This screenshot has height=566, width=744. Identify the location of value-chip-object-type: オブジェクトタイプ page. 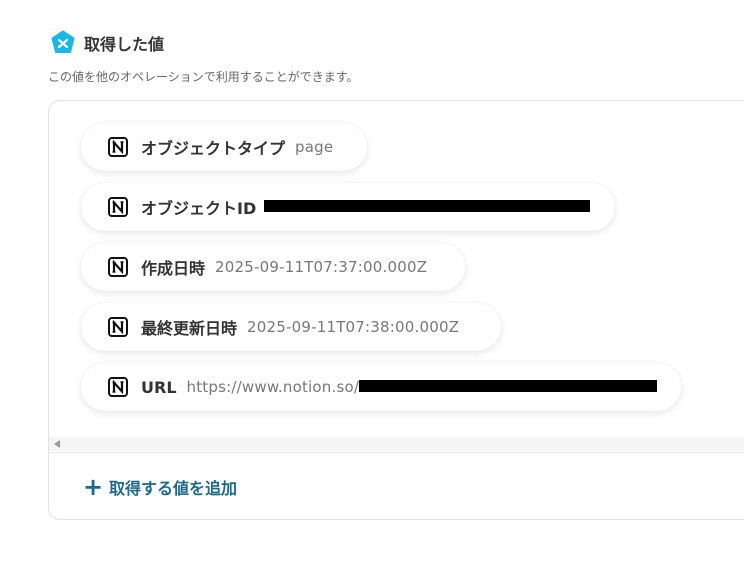
(224, 147).